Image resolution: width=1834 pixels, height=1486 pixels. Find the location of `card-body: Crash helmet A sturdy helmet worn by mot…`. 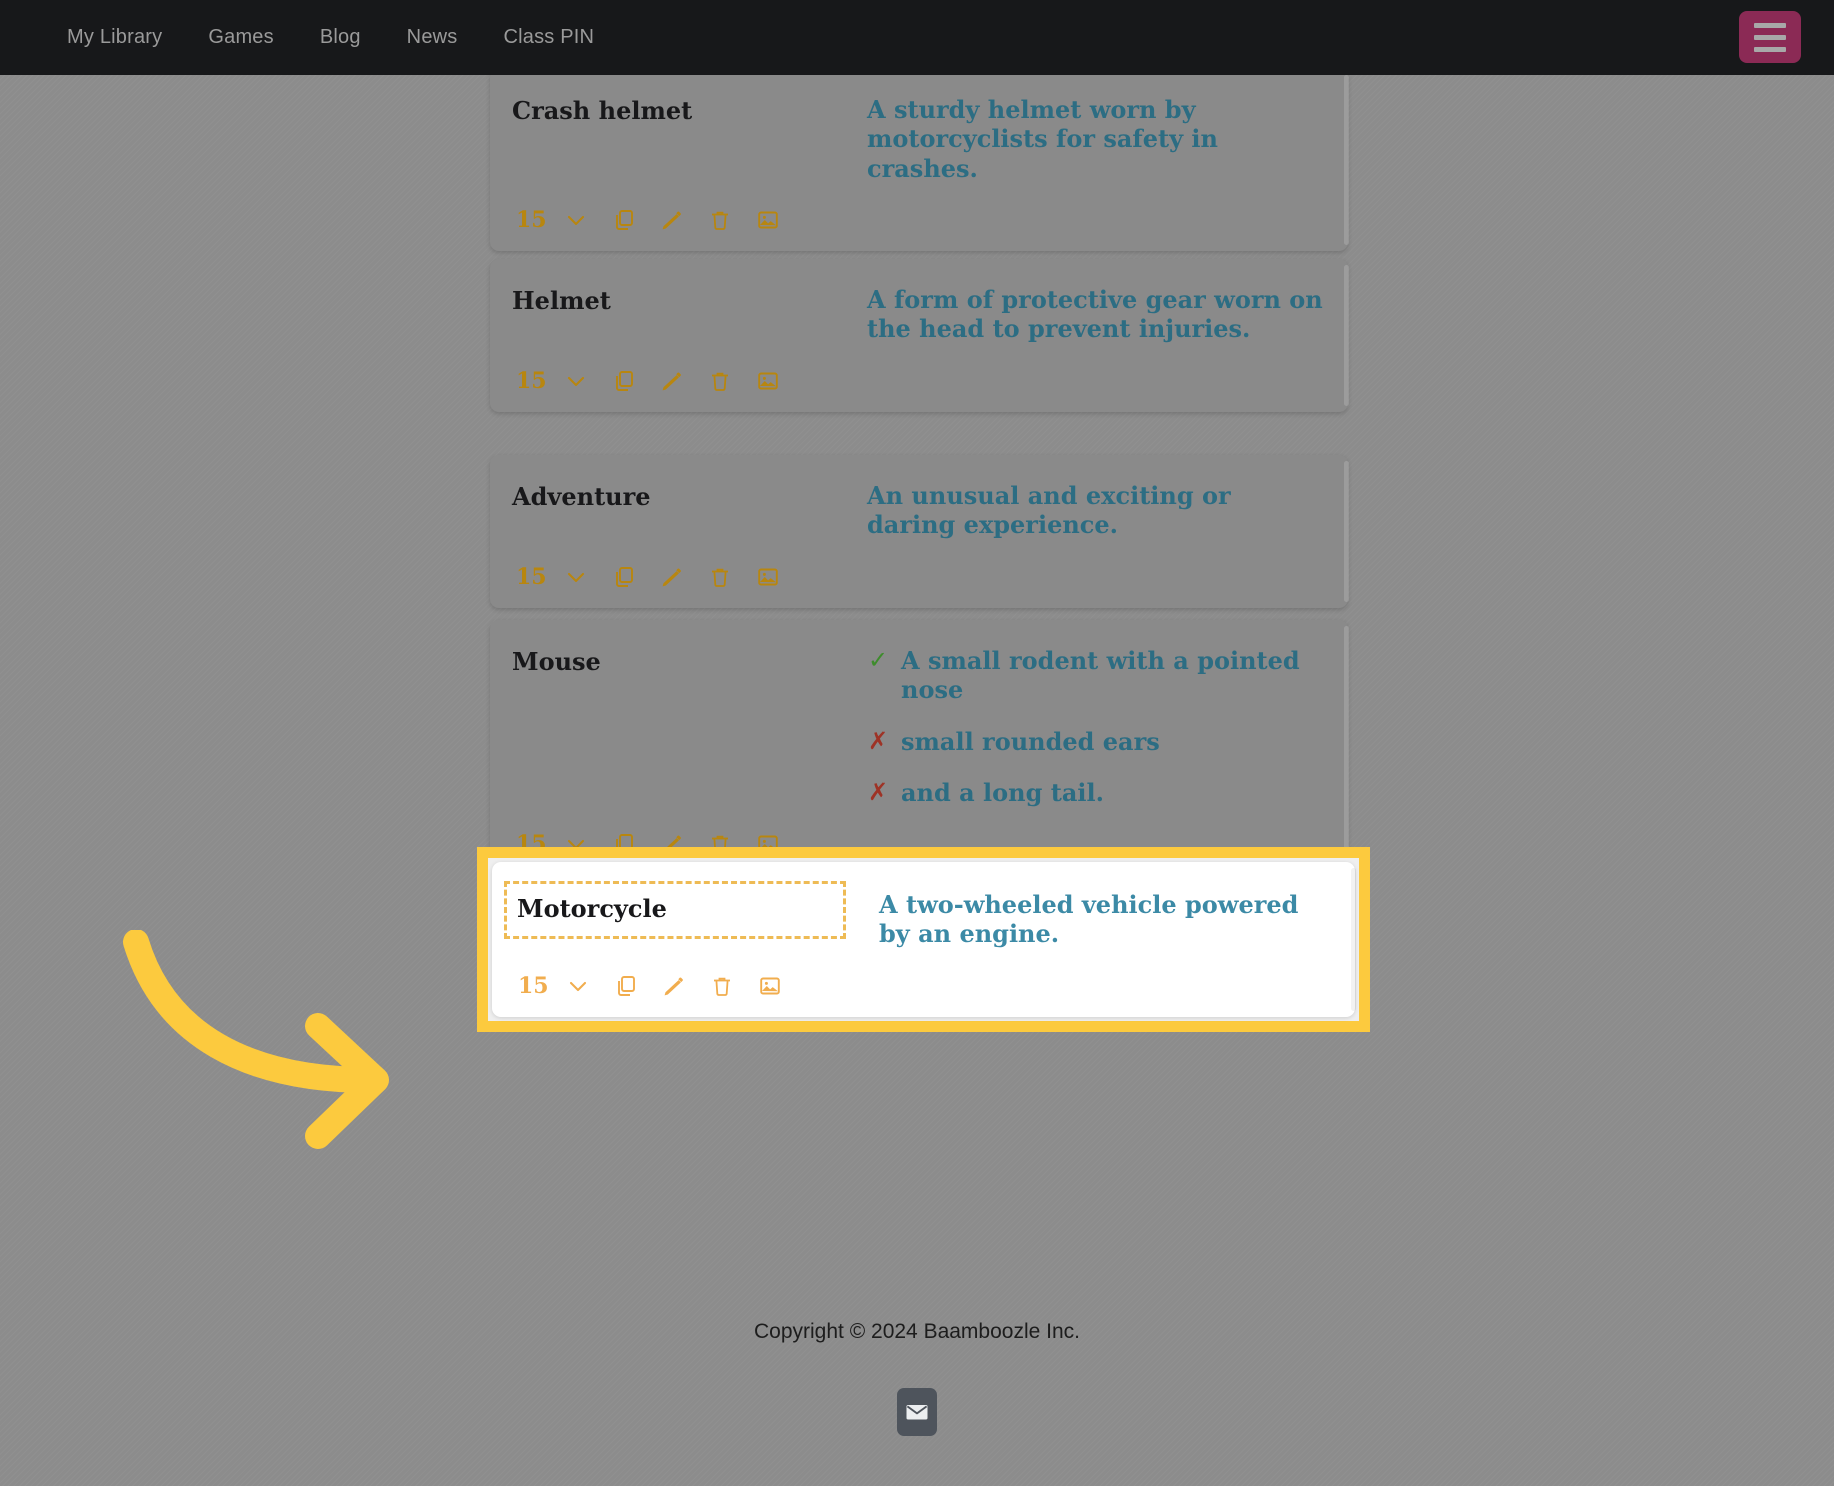

card-body: Crash helmet A sturdy helmet worn by mot… is located at coordinates (919, 139).